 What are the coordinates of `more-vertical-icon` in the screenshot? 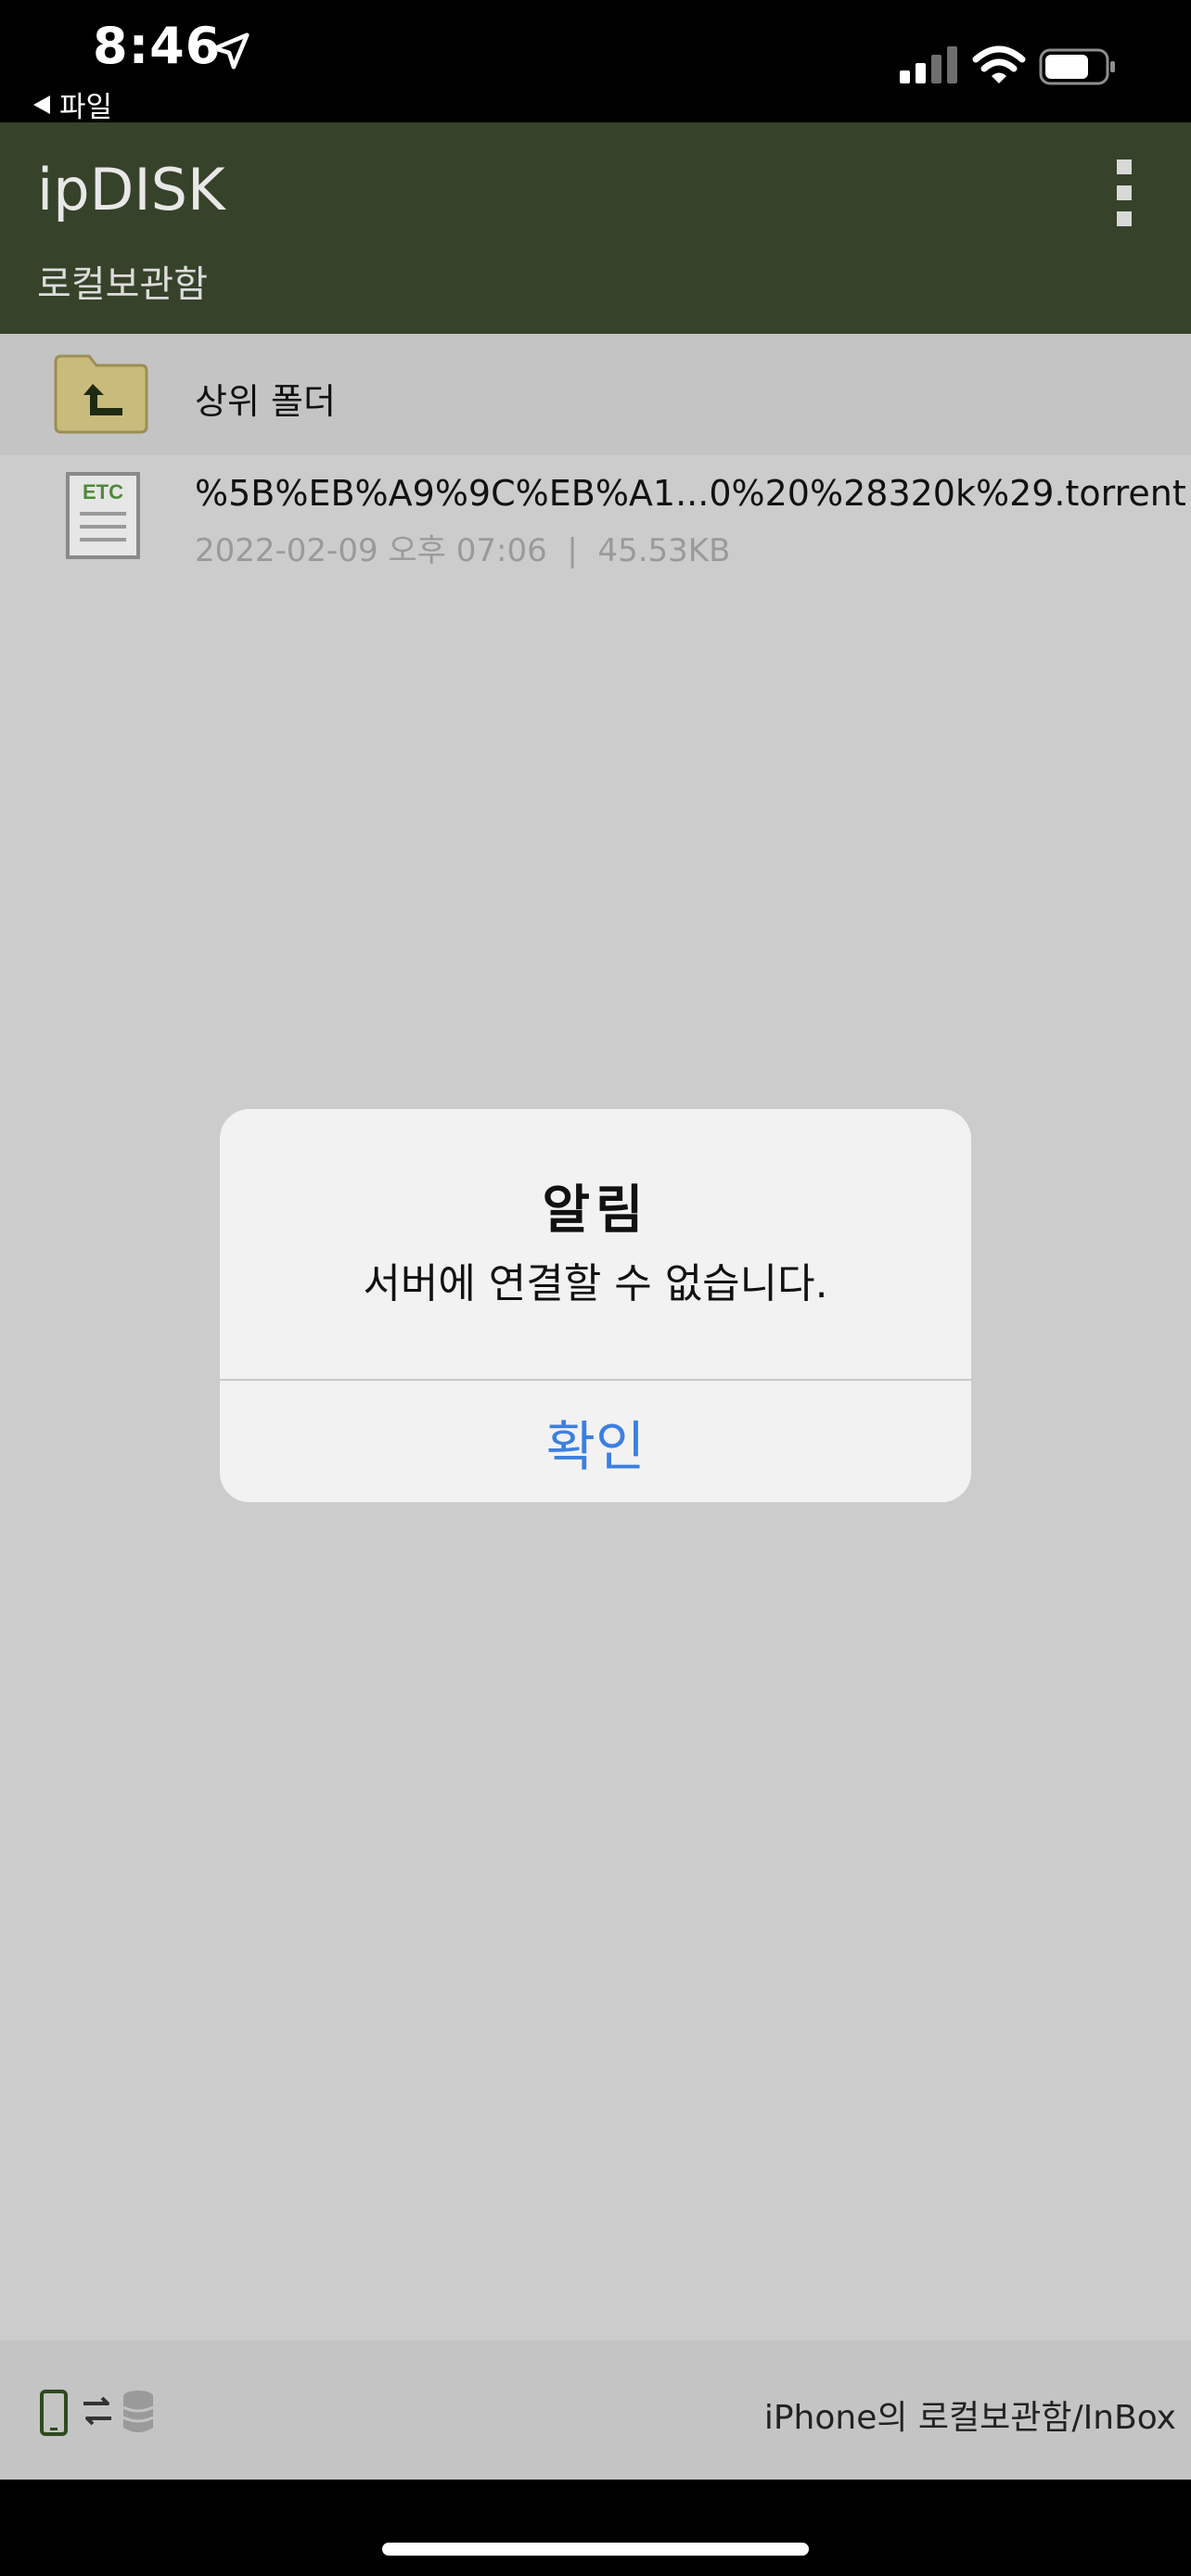 It's located at (1124, 193).